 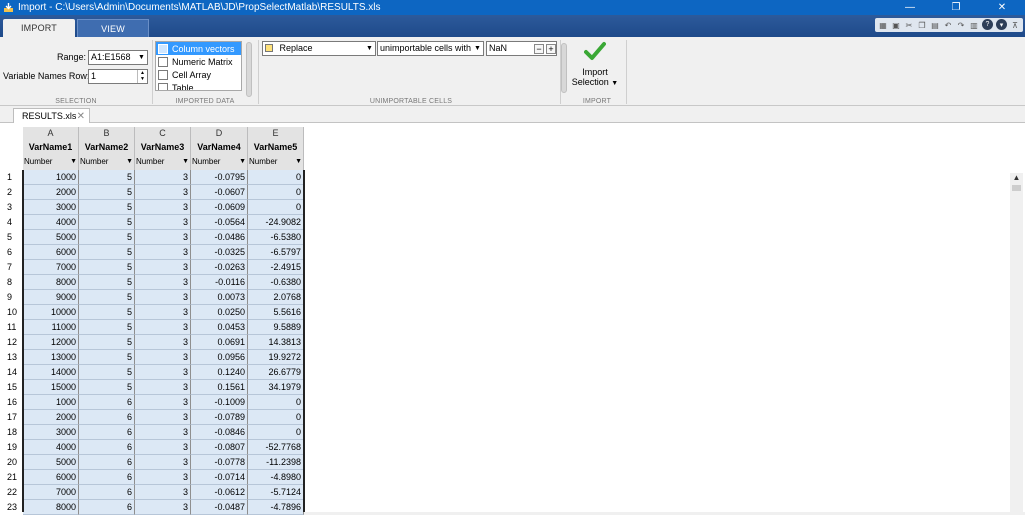 I want to click on paste-icon: ▤, so click(x=935, y=25).